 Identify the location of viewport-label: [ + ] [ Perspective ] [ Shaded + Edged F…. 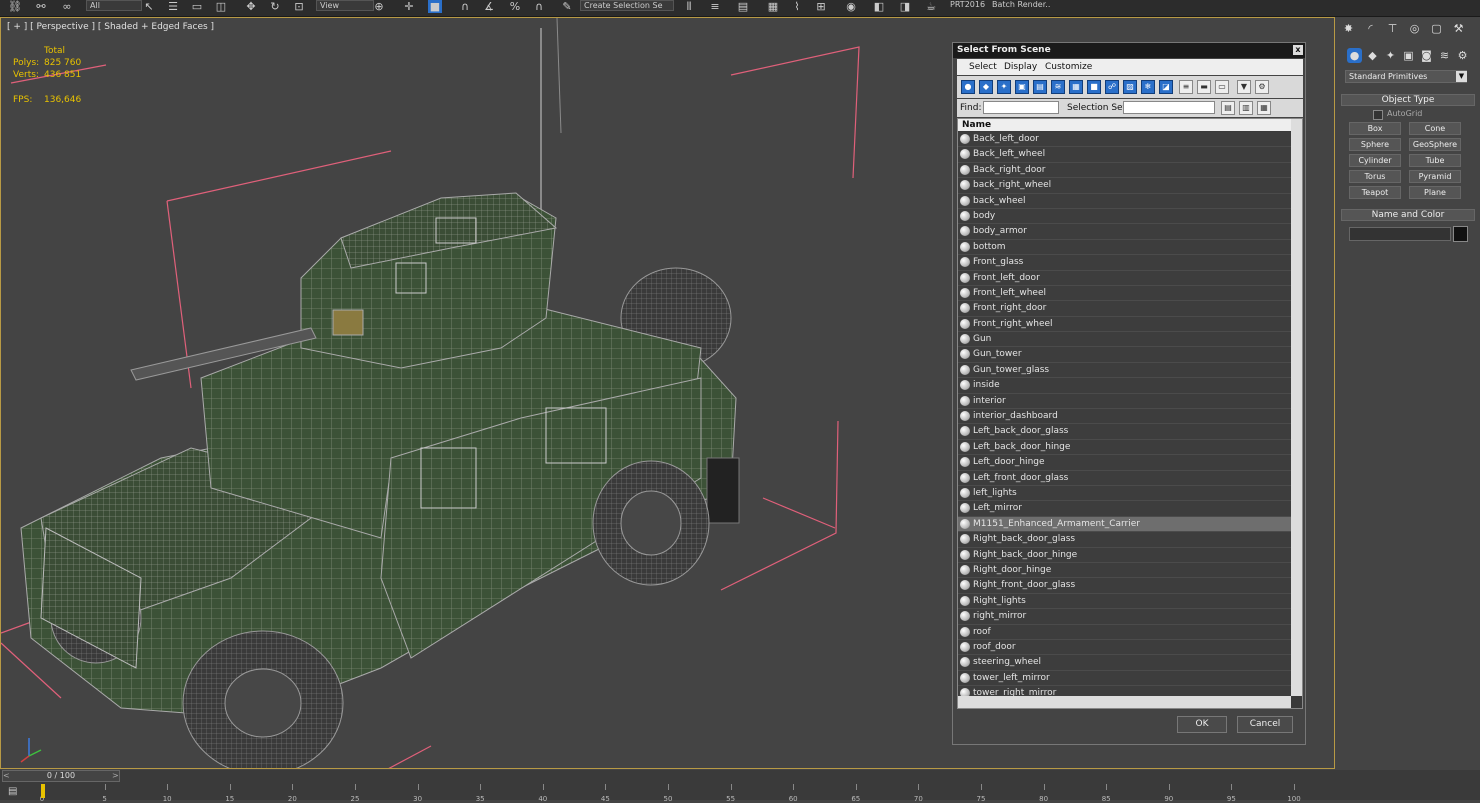
(110, 27).